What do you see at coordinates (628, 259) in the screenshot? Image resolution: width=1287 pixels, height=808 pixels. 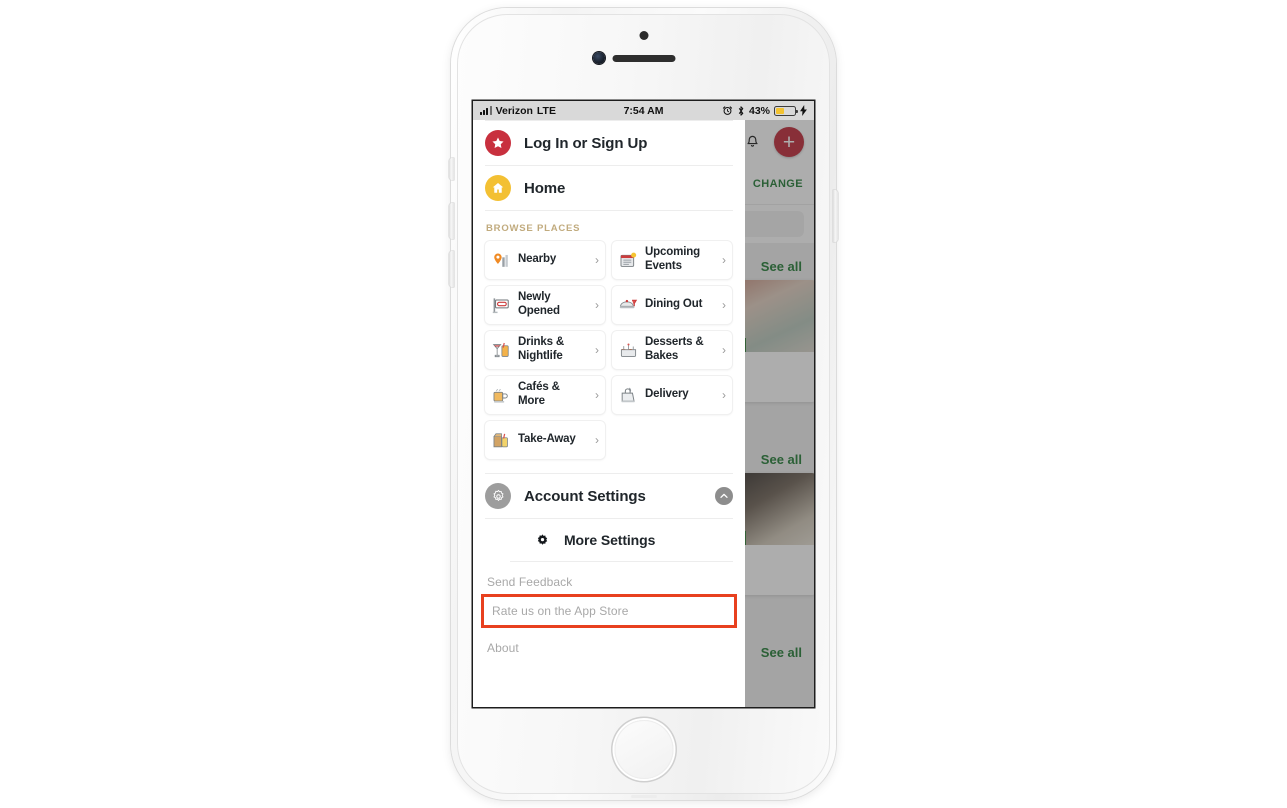 I see `calendar-icon` at bounding box center [628, 259].